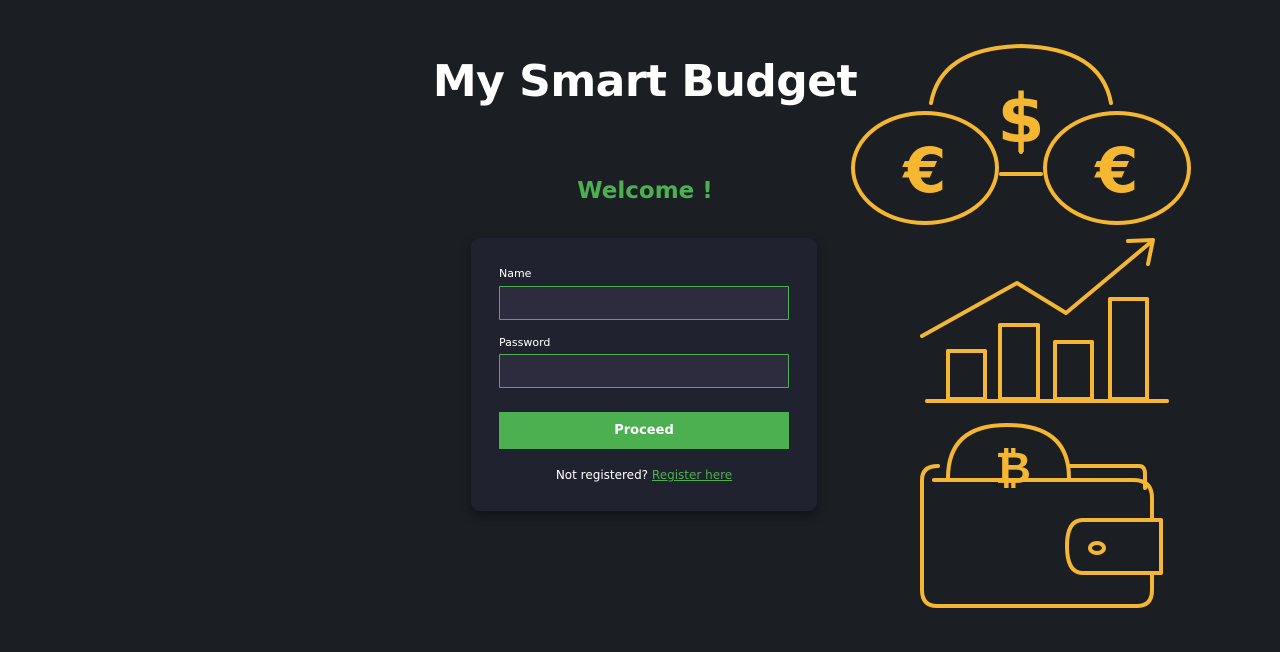 The width and height of the screenshot is (1280, 652). Describe the element at coordinates (602, 475) in the screenshot. I see `register-prompt-text: Not registered?` at that location.